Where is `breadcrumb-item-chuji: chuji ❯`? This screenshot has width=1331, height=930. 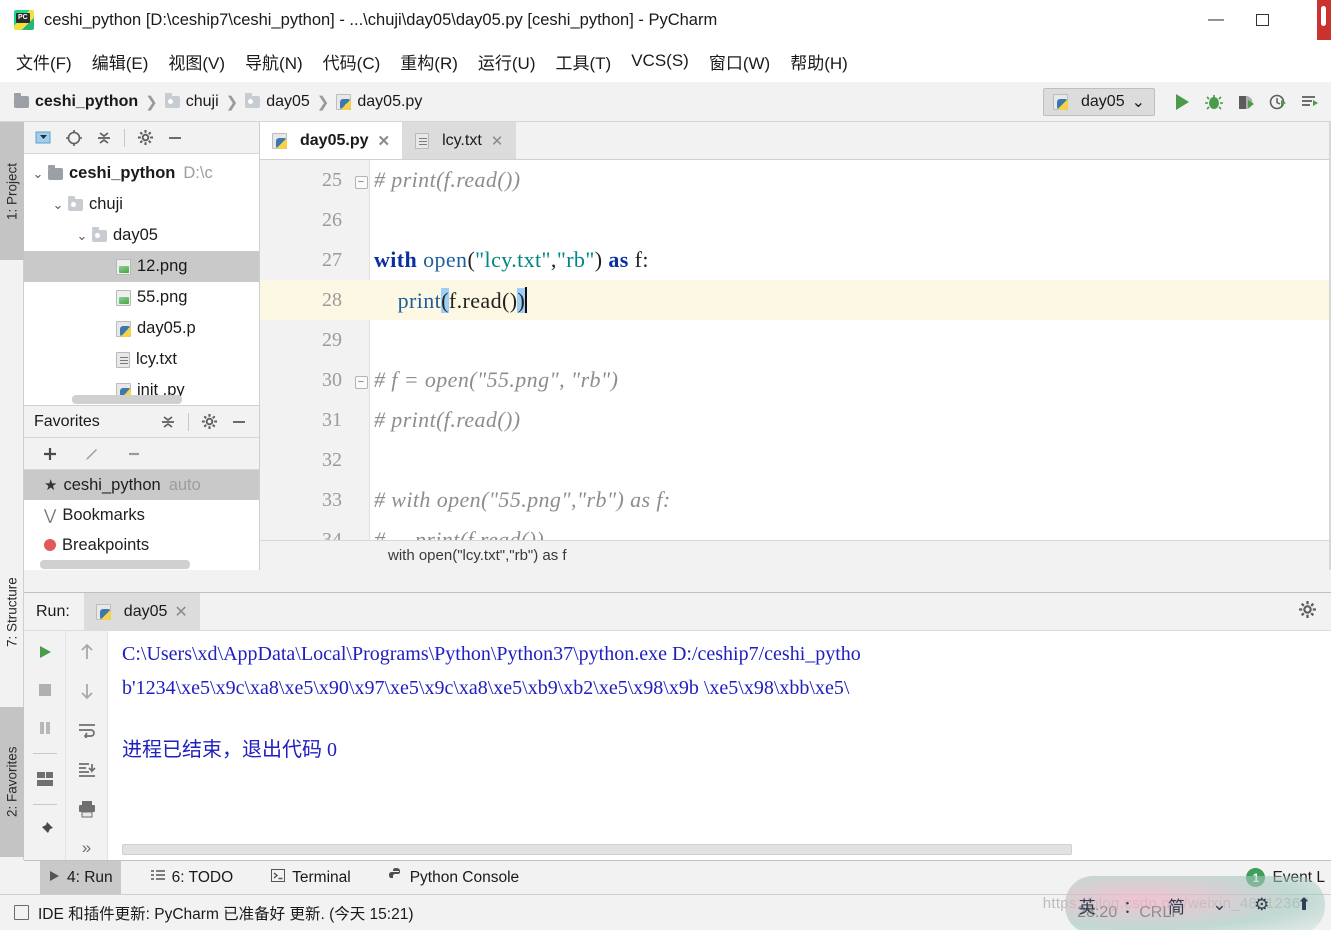
breadcrumb-item-chuji: chuji ❯ is located at coordinates (204, 101).